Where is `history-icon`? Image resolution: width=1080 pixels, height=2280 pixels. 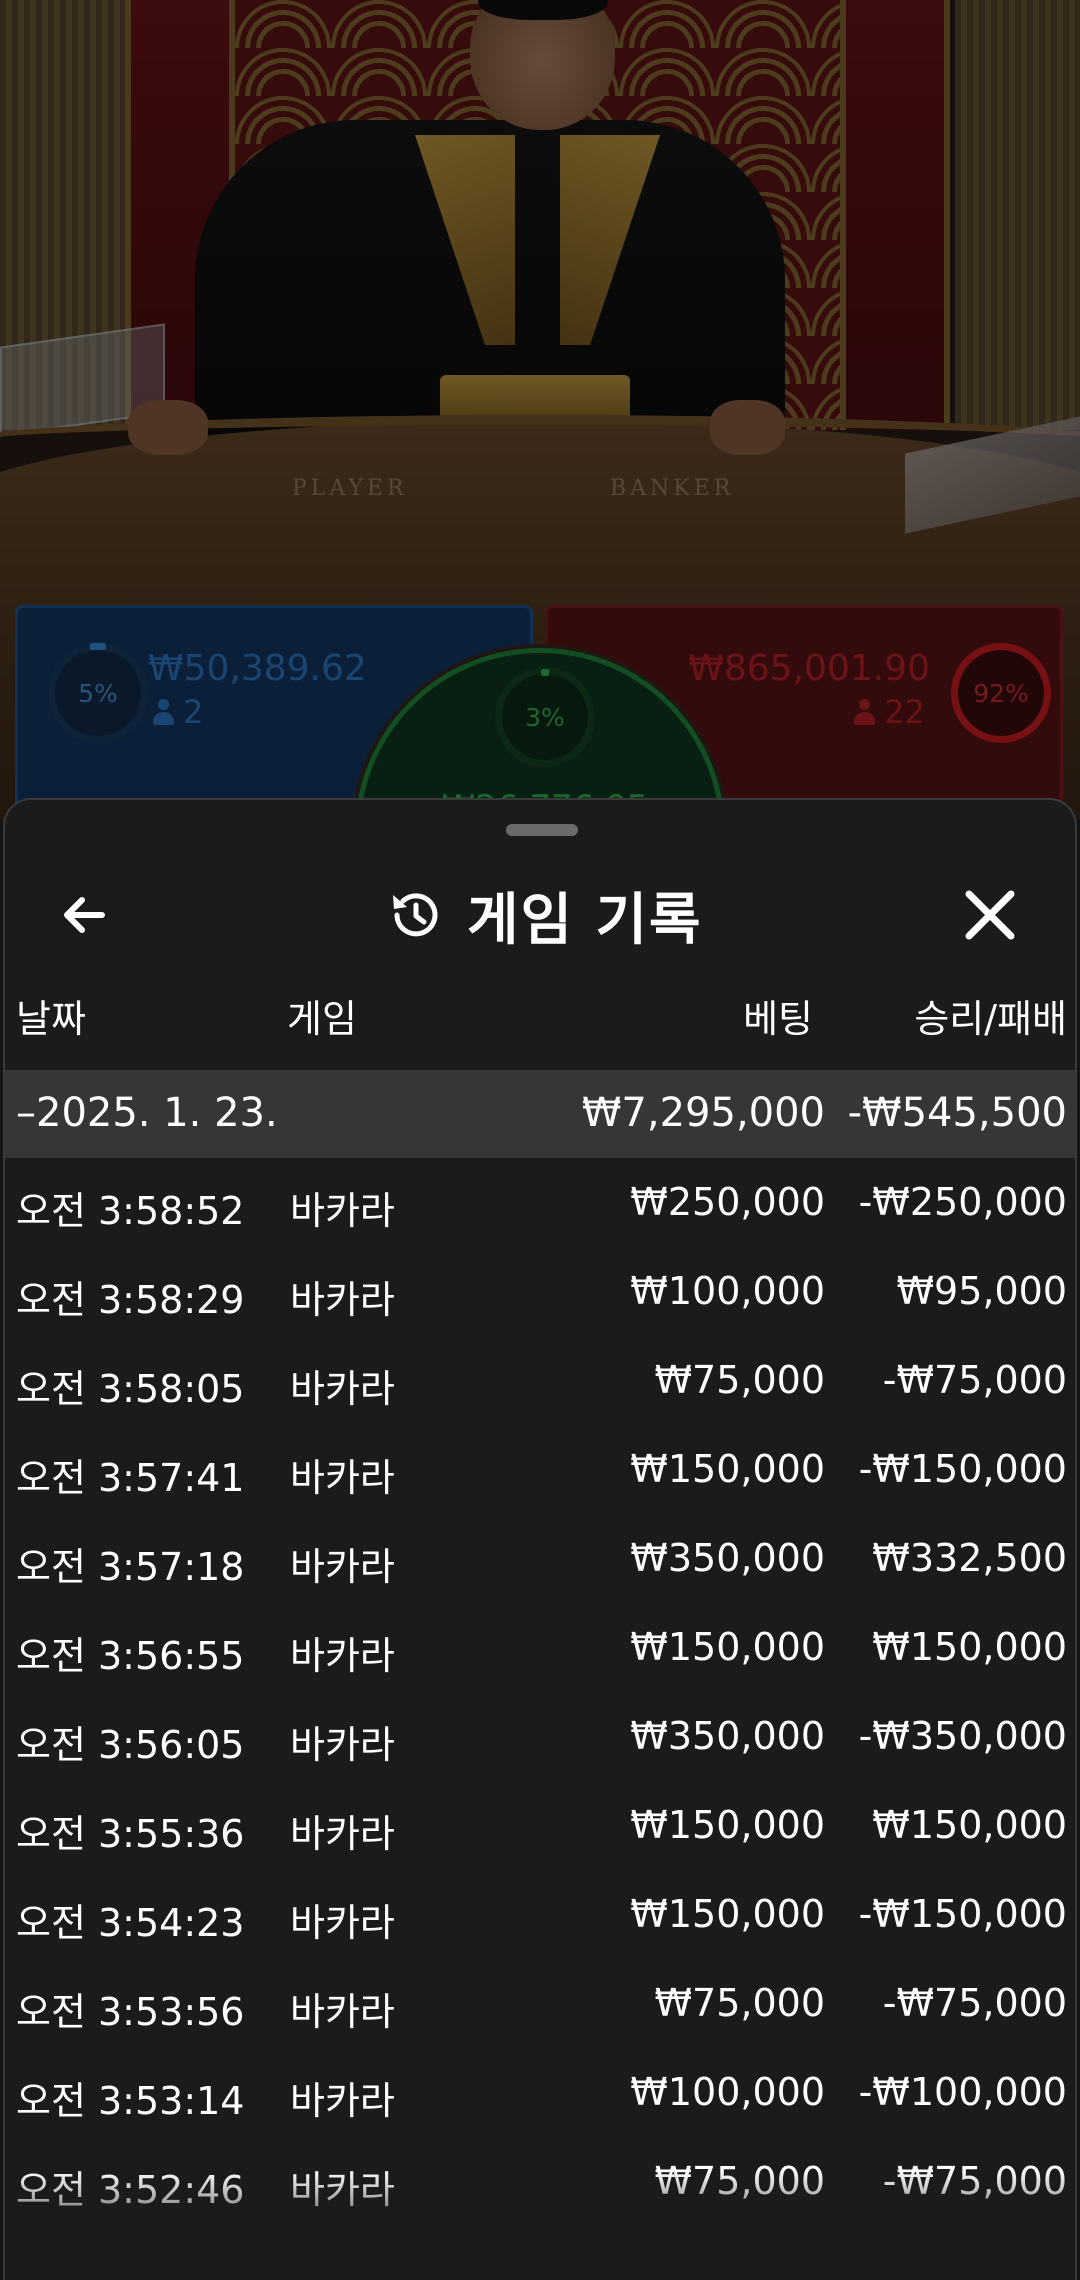
history-icon is located at coordinates (415, 915).